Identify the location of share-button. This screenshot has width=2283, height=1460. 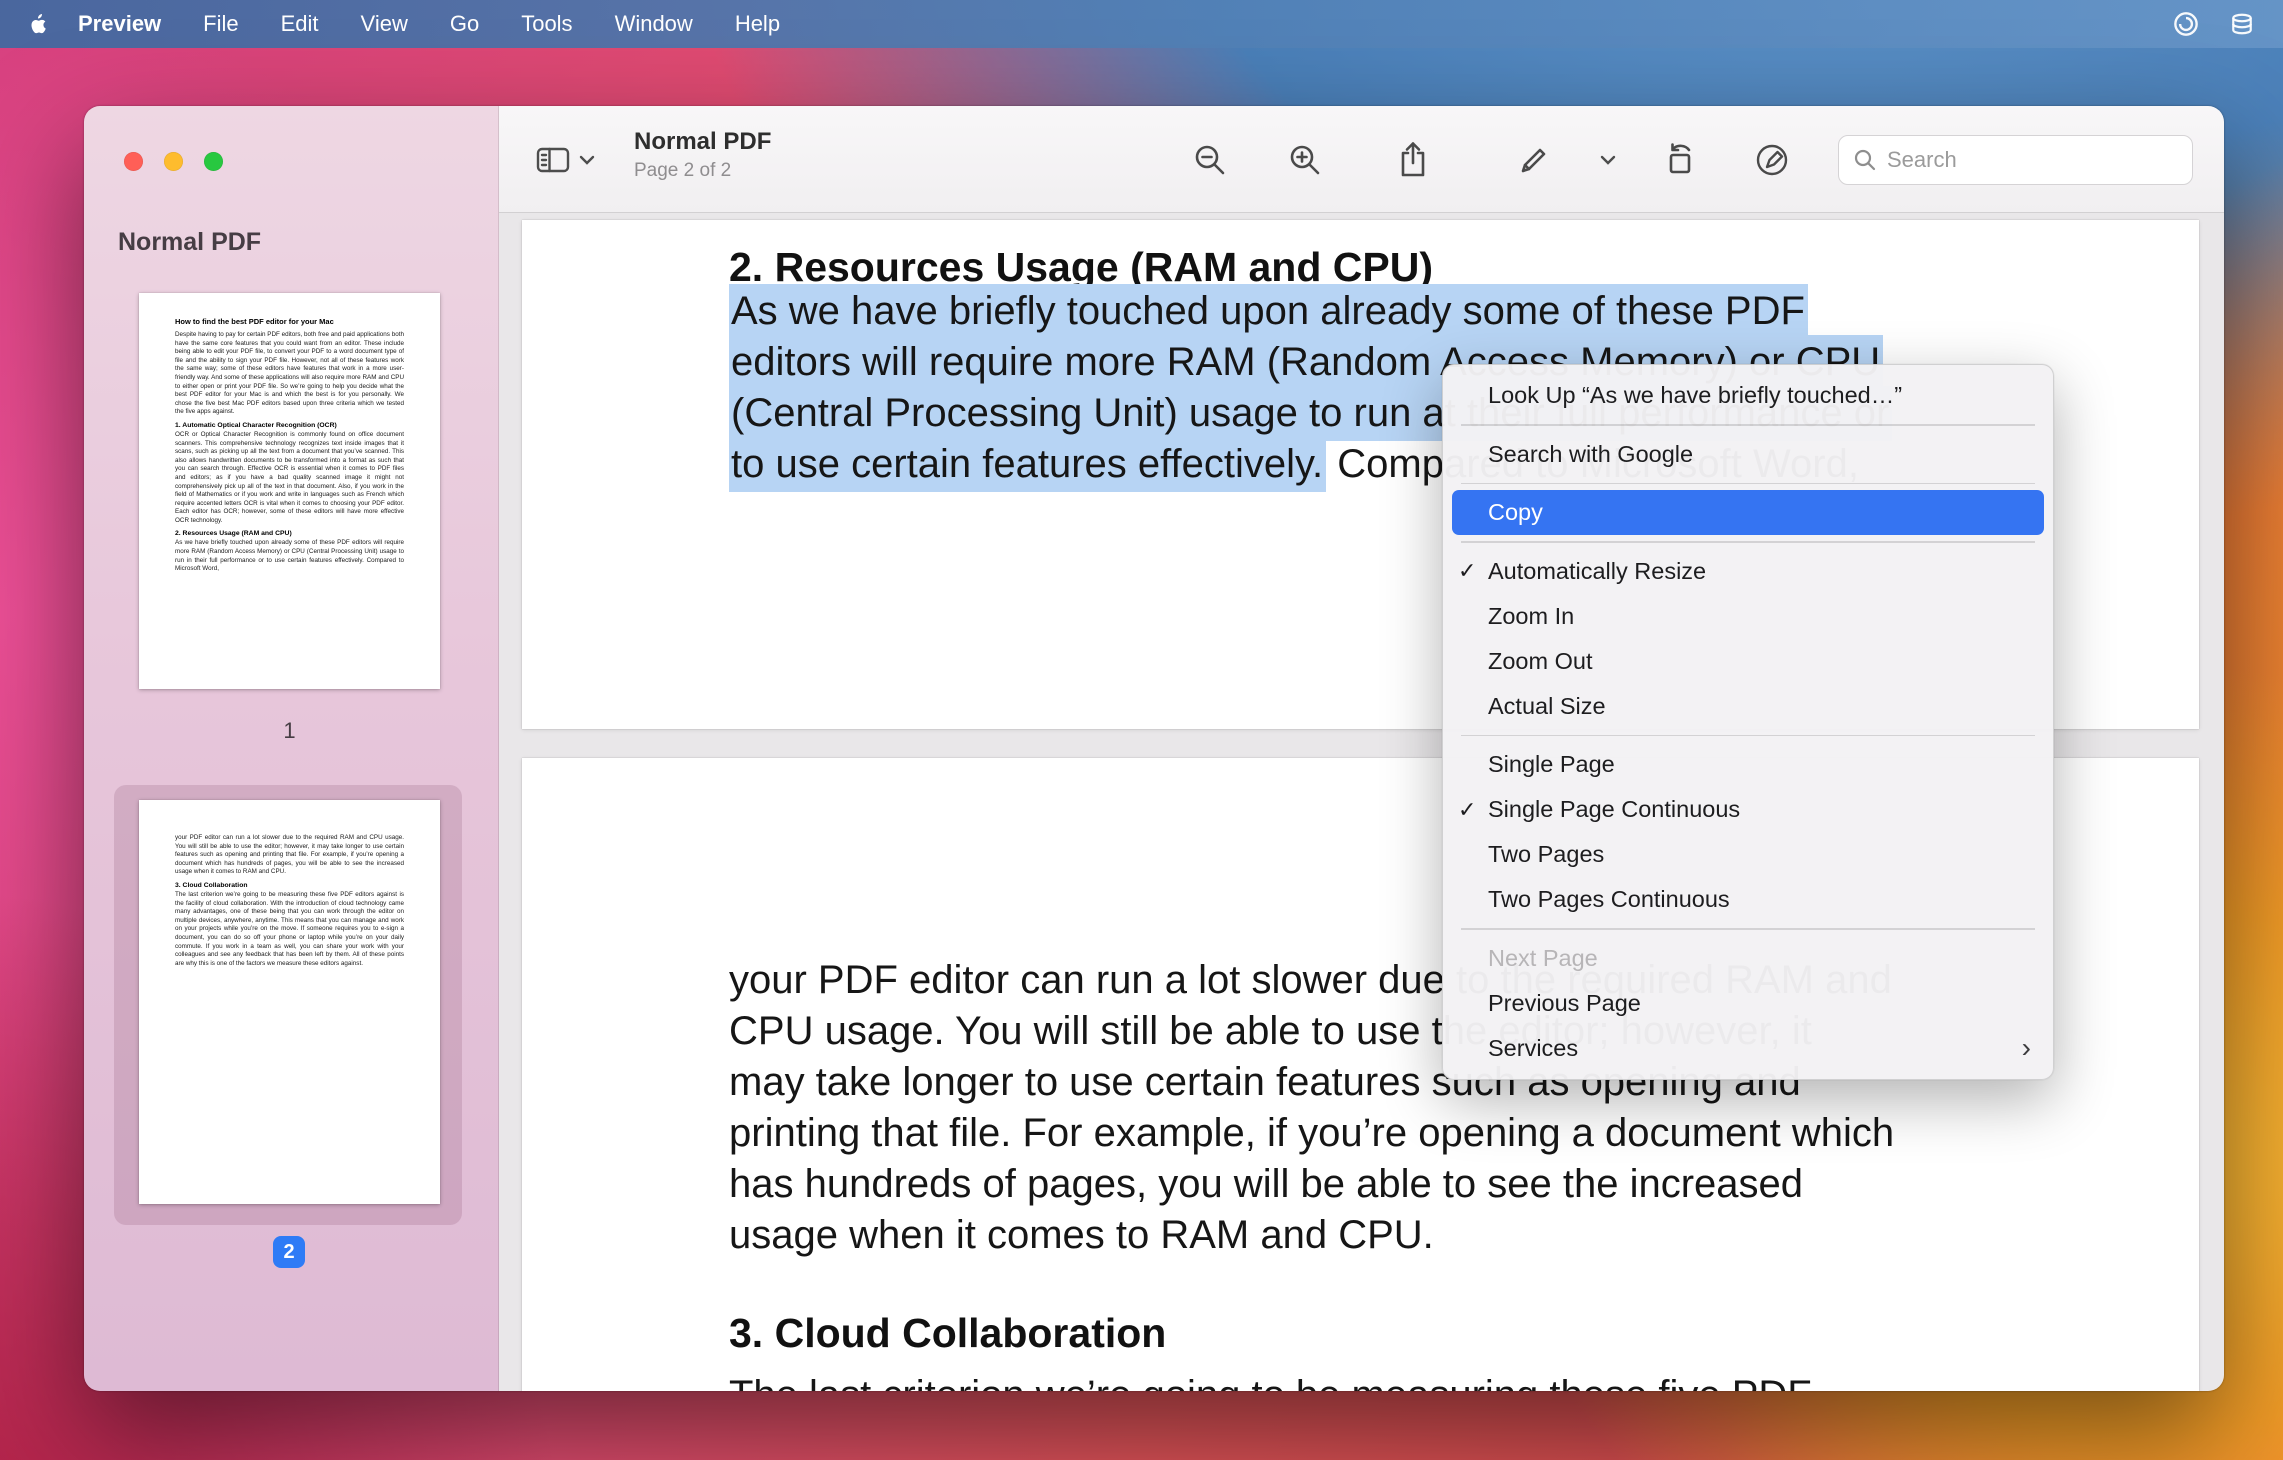
(1413, 160).